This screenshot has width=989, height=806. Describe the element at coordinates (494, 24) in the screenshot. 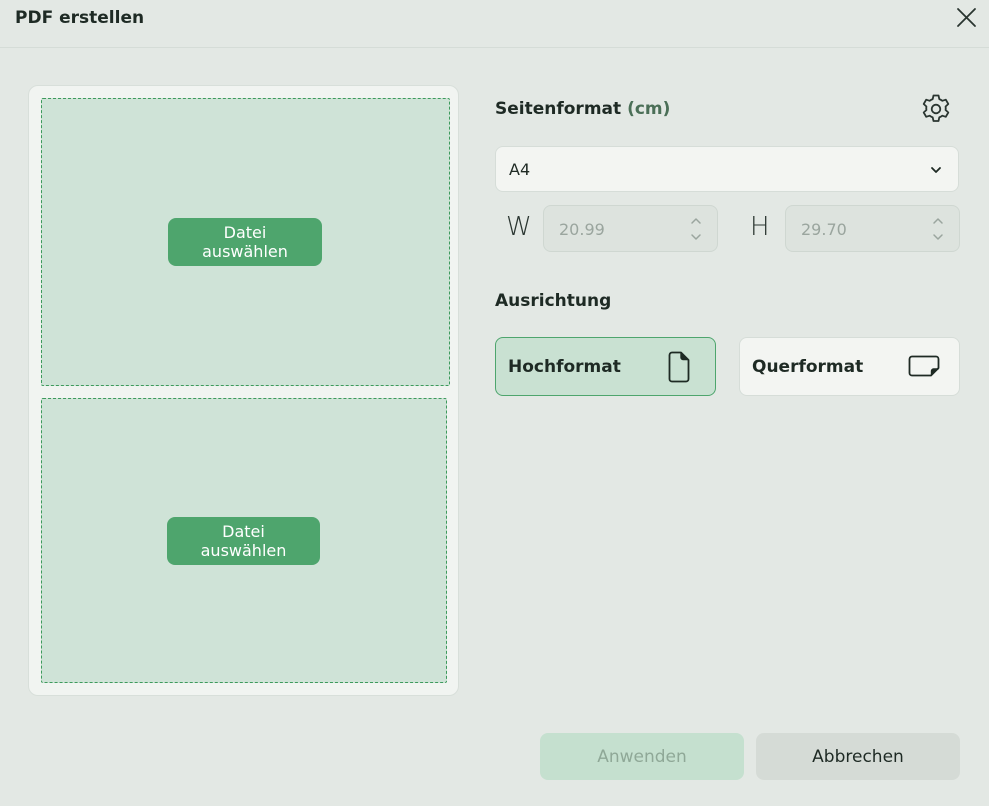

I see `title-bar: PDF erstellen` at that location.